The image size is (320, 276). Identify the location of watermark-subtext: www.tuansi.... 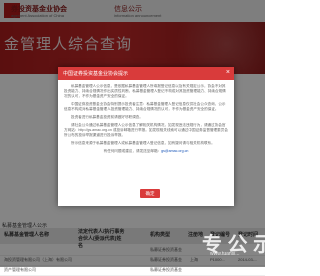
(225, 254).